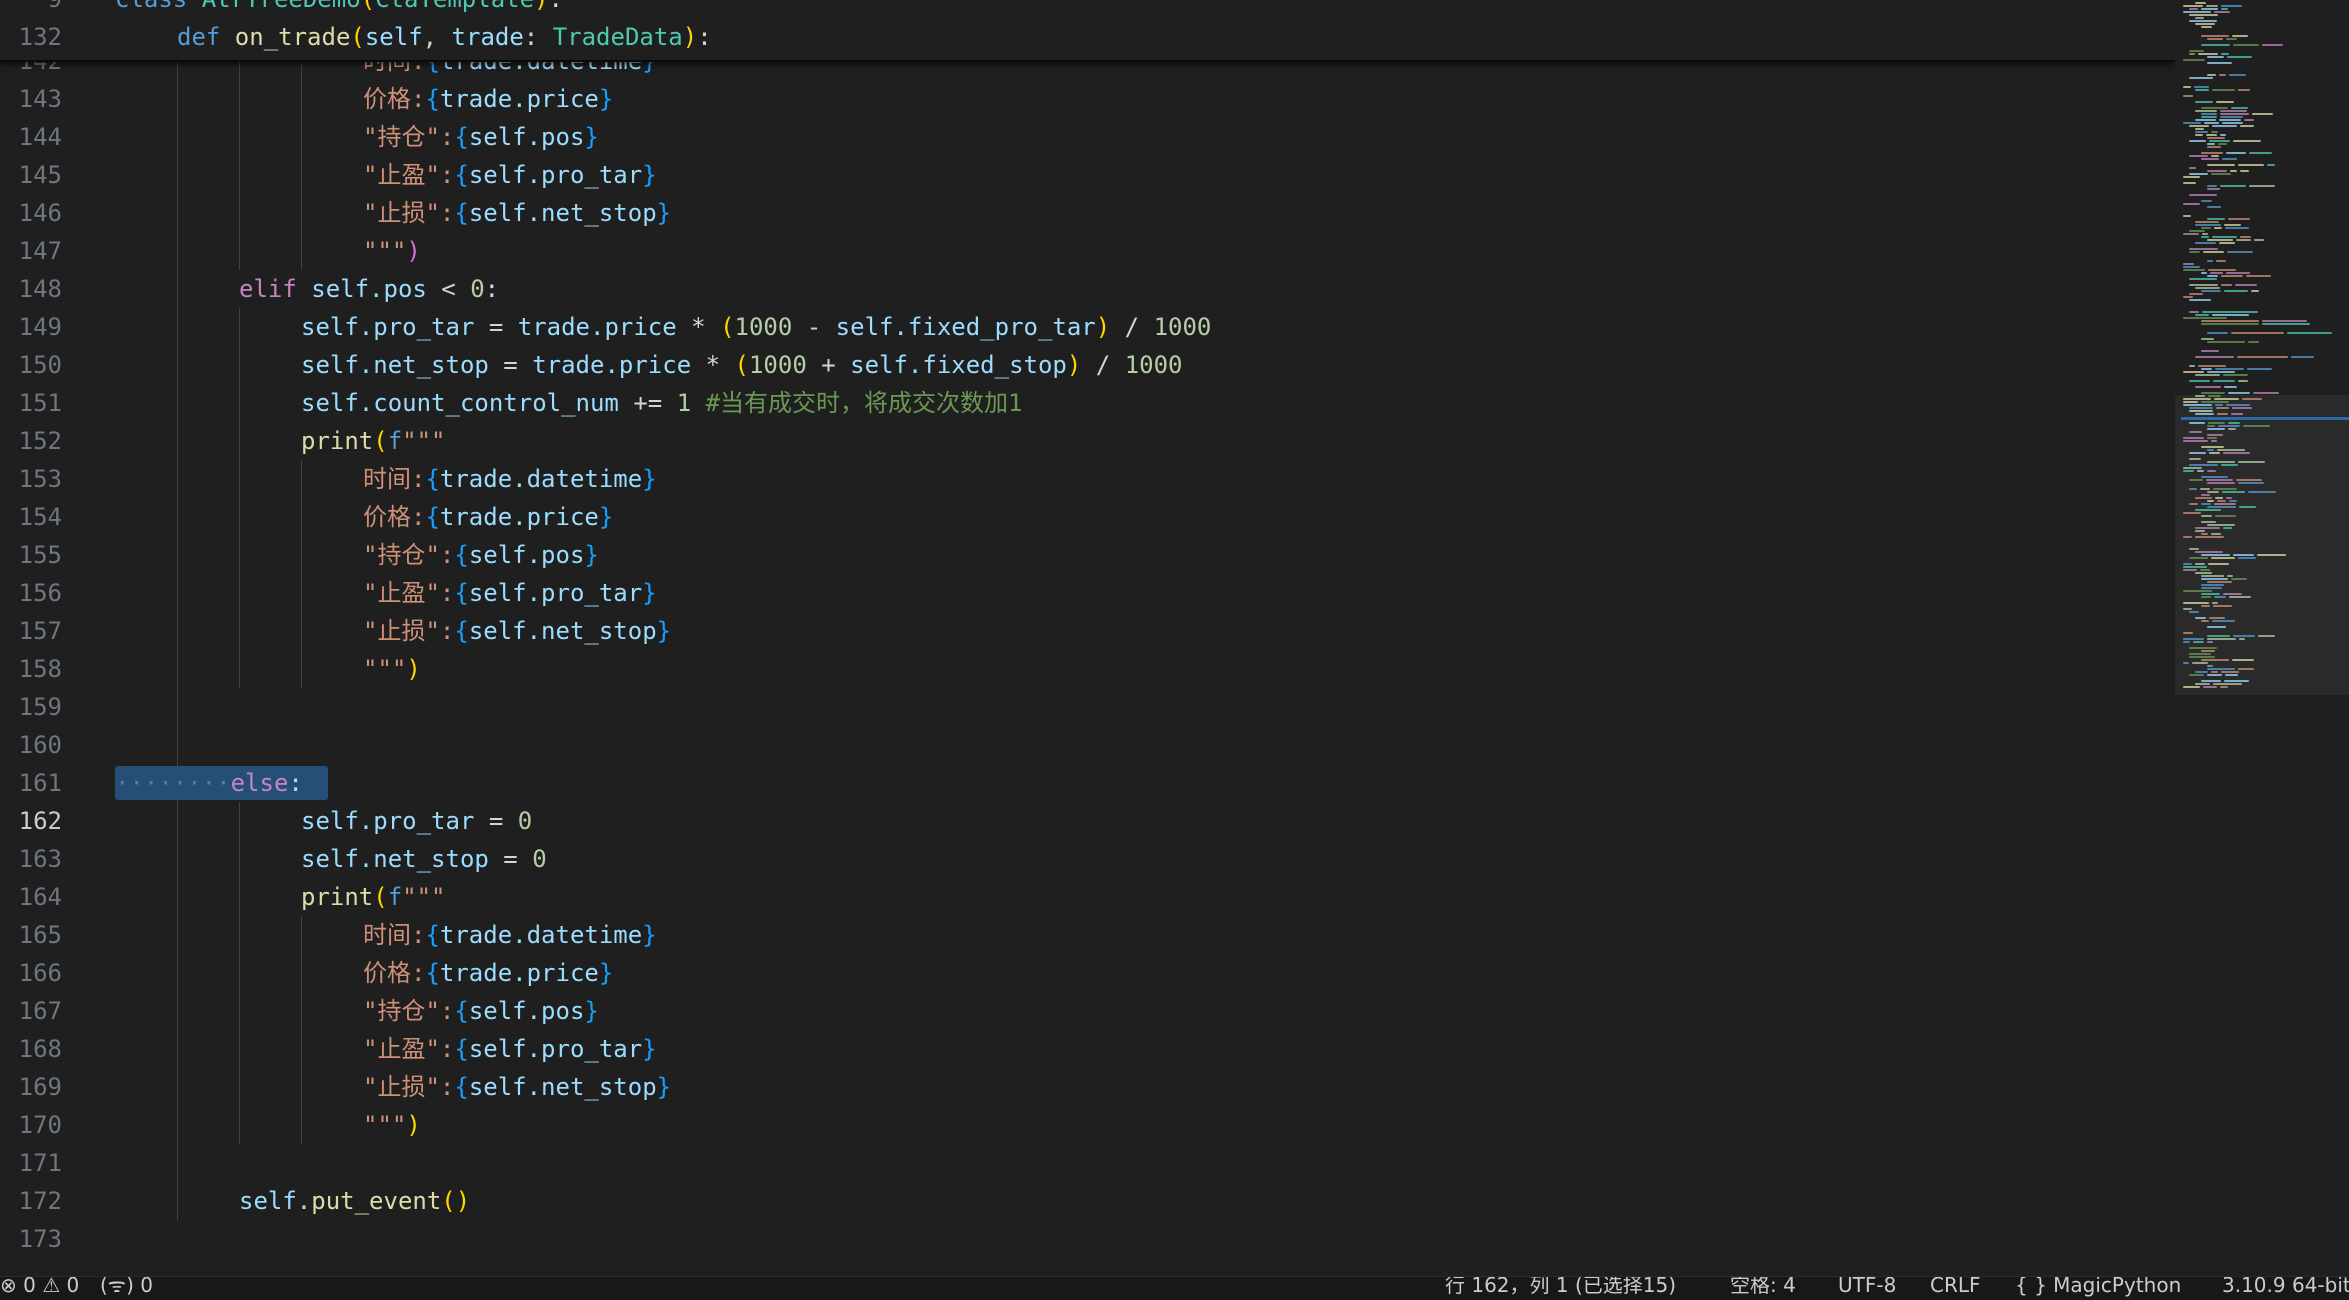  Describe the element at coordinates (1087, 99) in the screenshot. I see `code-line: 143 价格:{trade.price}` at that location.